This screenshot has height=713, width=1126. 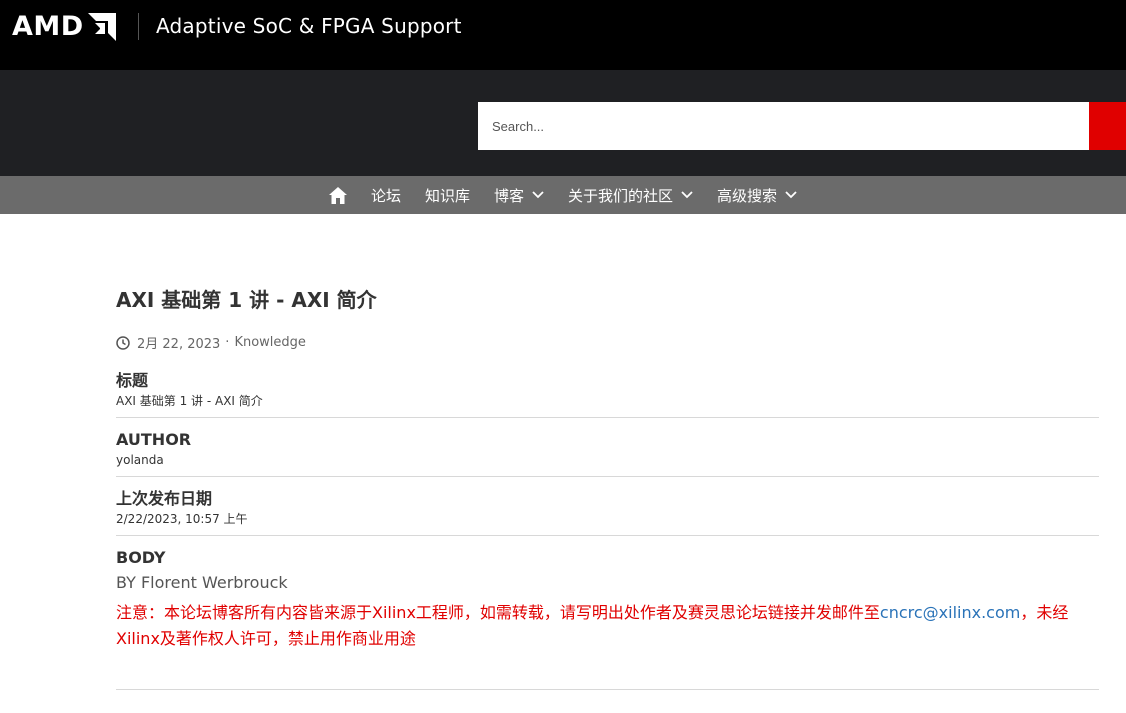 I want to click on top-bar: AMD Adaptive SoC & FPGA Support, so click(x=563, y=35).